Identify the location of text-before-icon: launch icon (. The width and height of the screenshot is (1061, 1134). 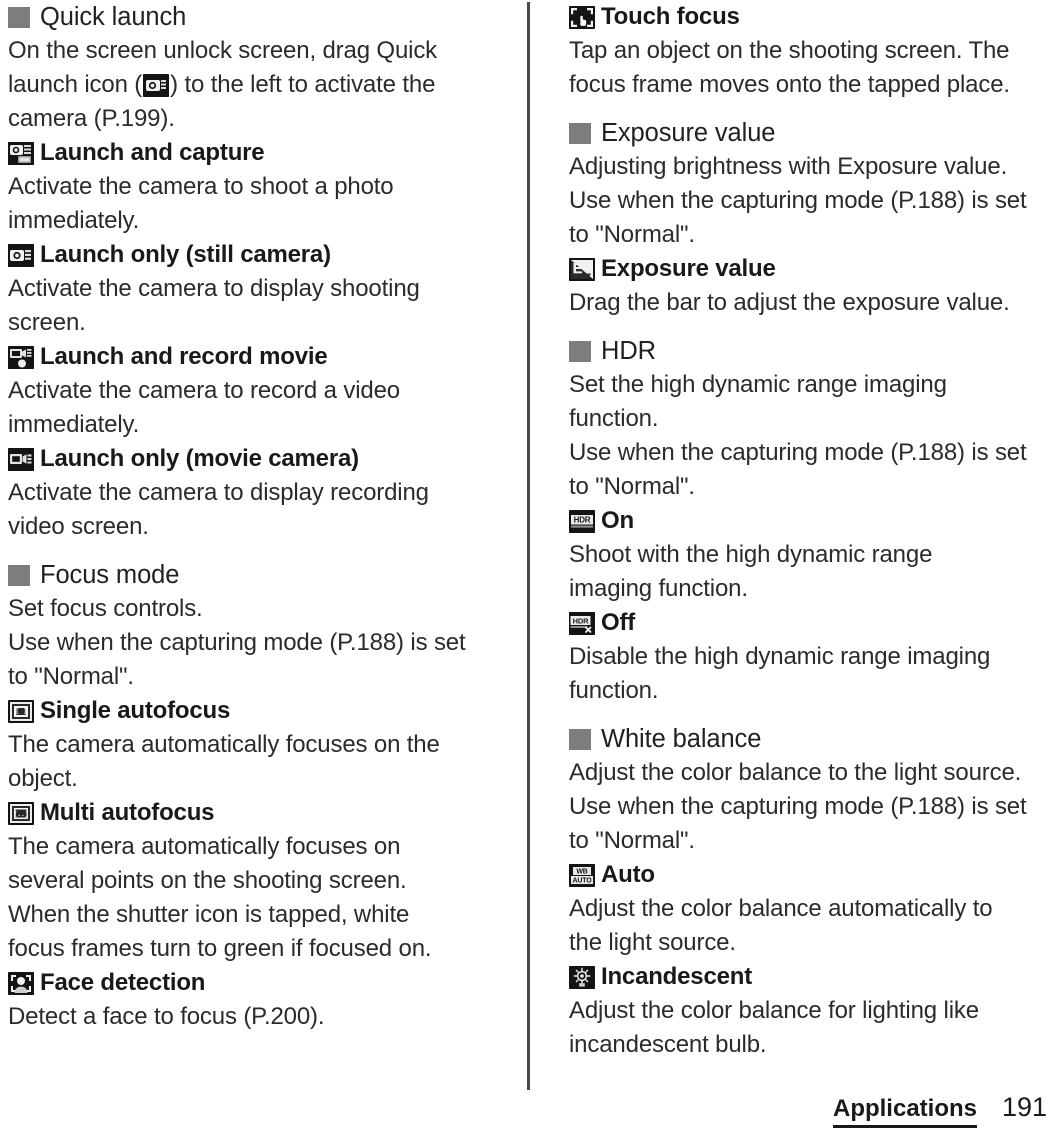
(75, 84).